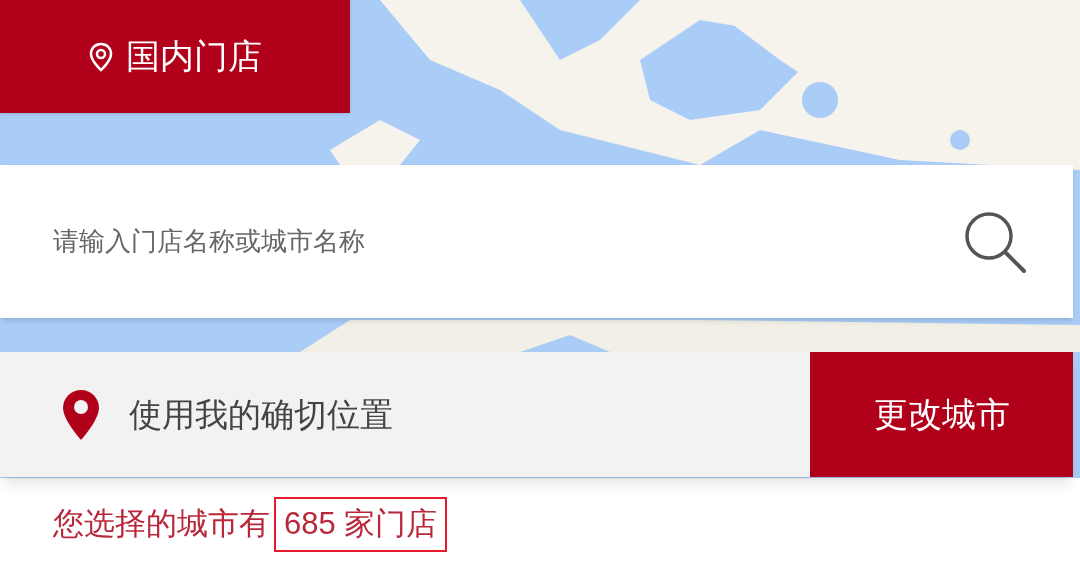  Describe the element at coordinates (81, 414) in the screenshot. I see `map-pin-icon` at that location.